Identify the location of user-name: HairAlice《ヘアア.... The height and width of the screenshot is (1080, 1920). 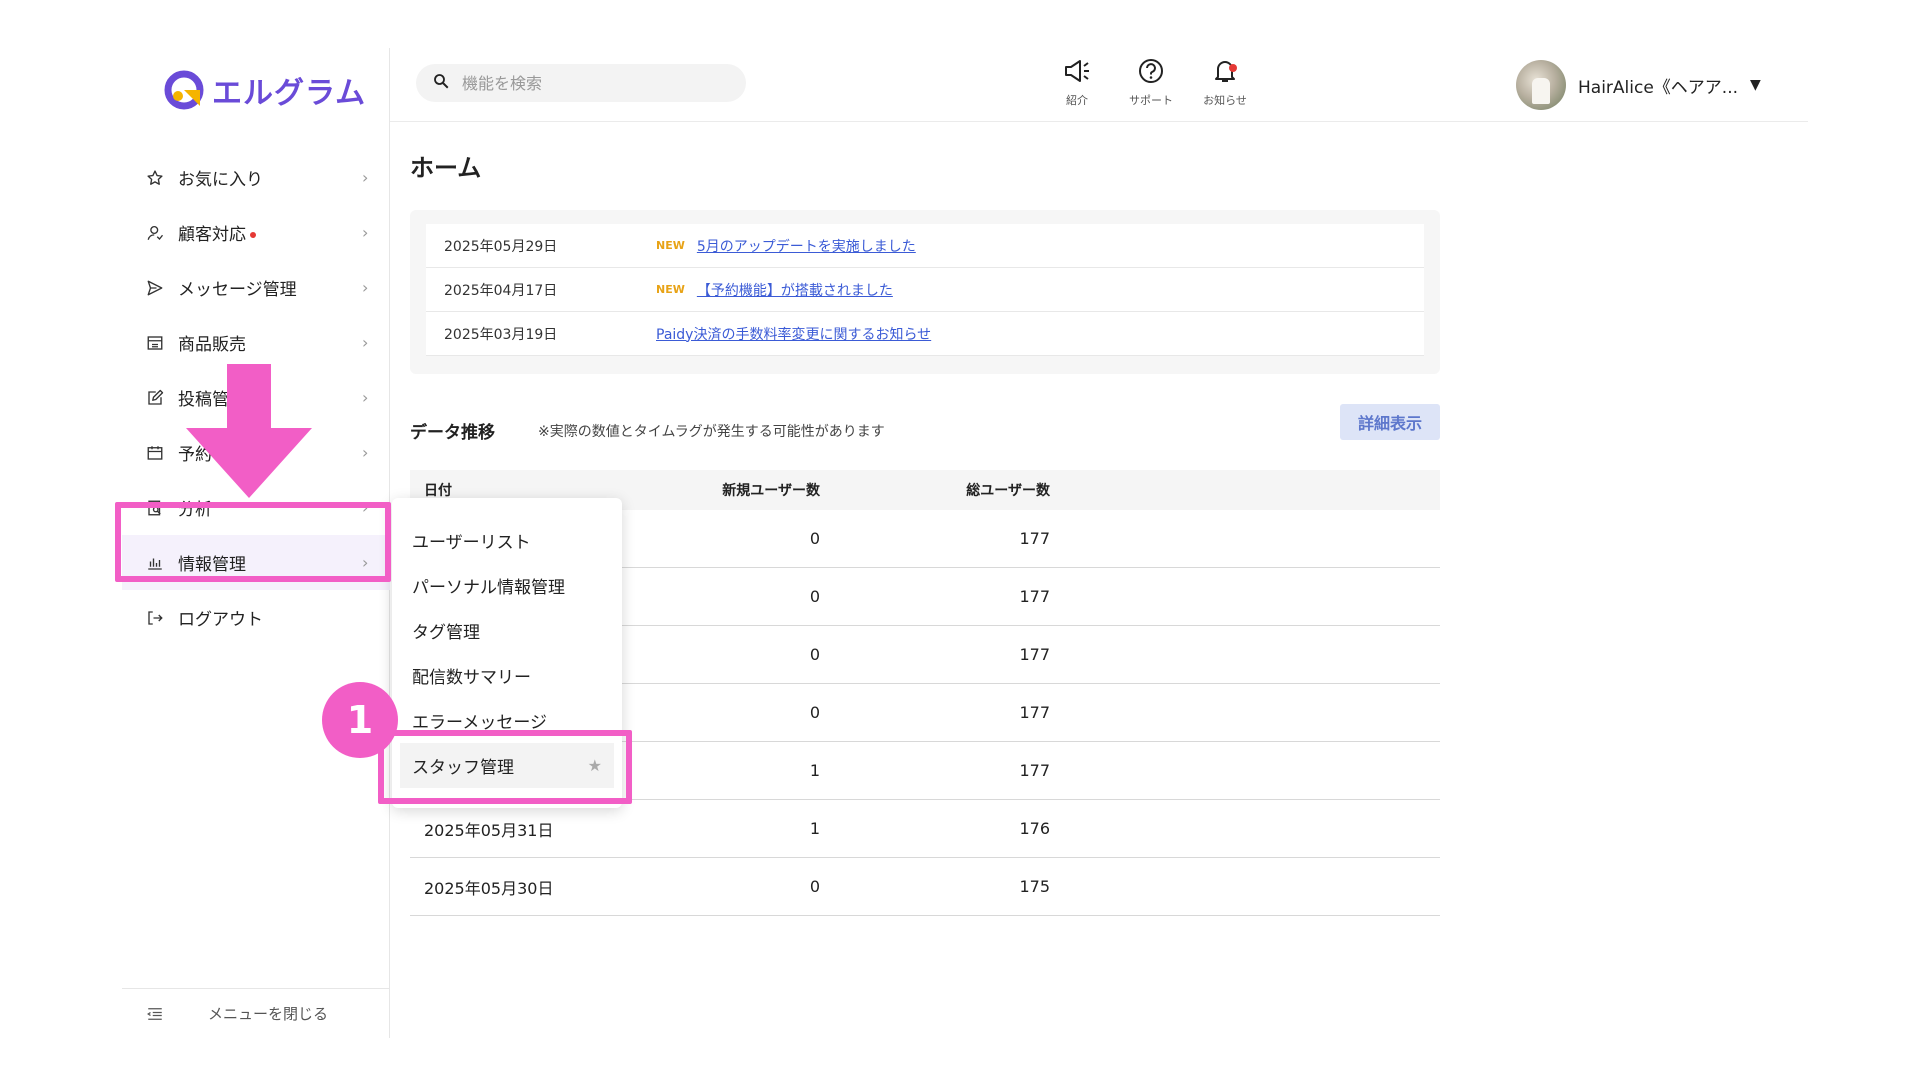
(1658, 87).